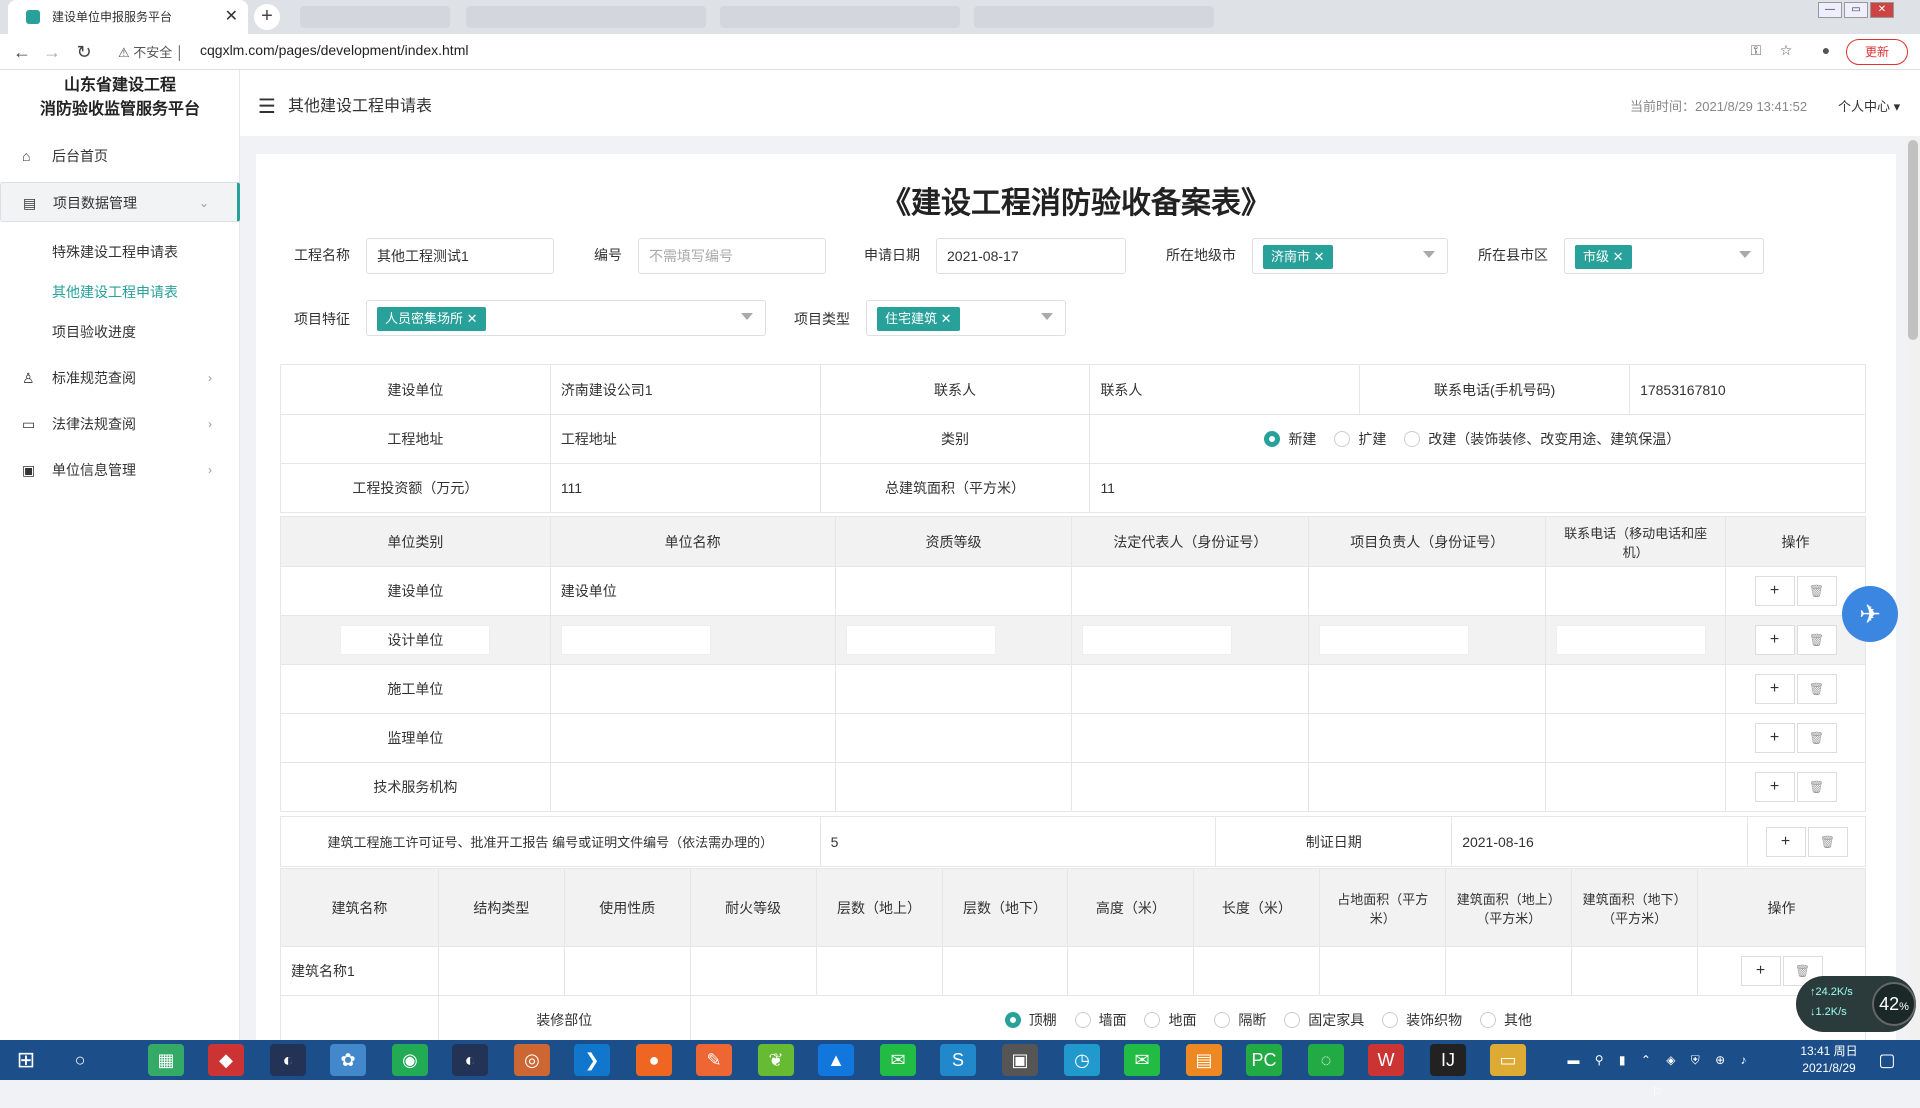 This screenshot has width=1920, height=1108. I want to click on permit-date-value: 2021-08-16, so click(1599, 841).